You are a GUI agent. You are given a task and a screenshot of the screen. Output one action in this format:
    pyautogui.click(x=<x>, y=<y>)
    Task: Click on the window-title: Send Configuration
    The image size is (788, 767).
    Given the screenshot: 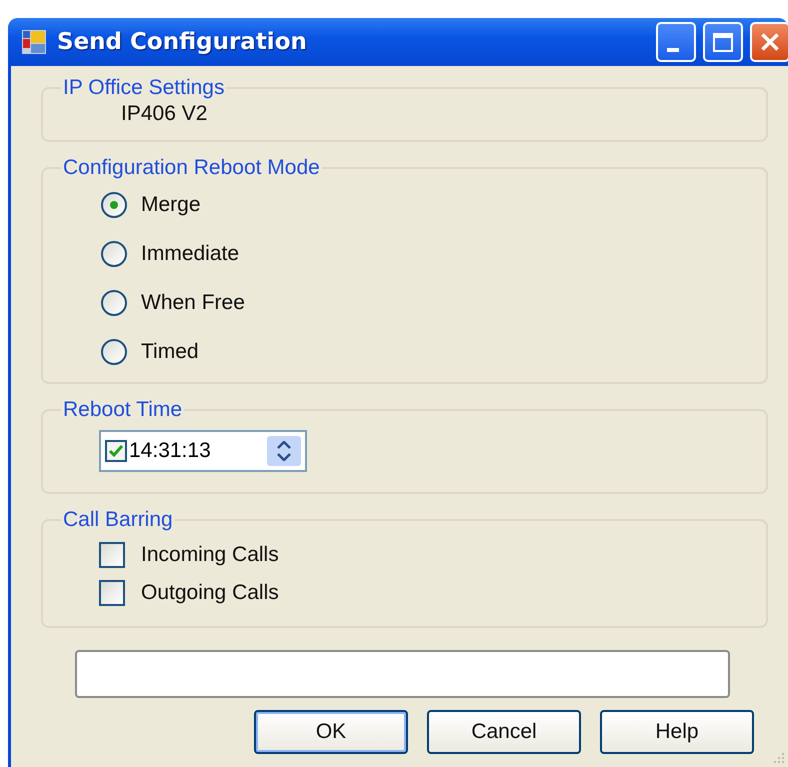 What is the action you would take?
    pyautogui.click(x=182, y=42)
    